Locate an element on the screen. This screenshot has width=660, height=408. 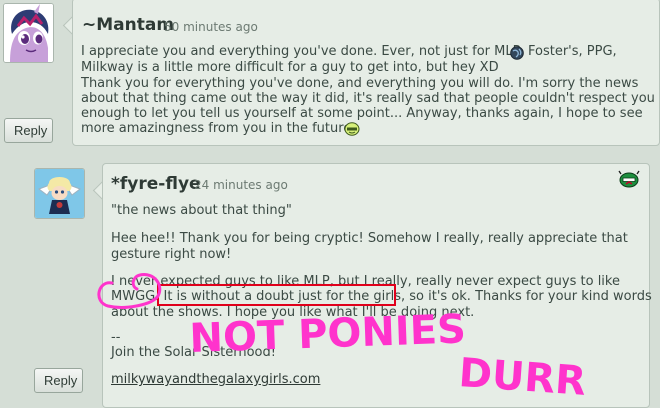
galaxy-girl-avatar-icon is located at coordinates (59, 193).